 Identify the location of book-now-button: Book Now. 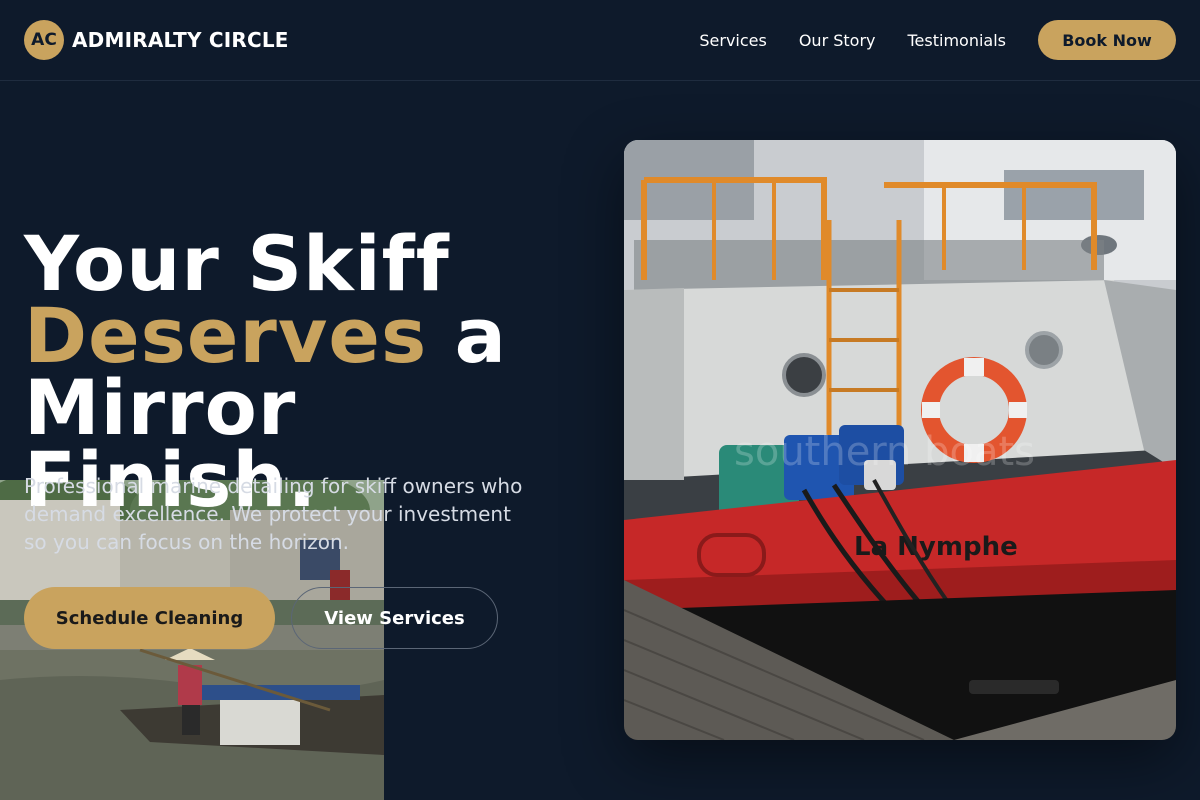
(1107, 40).